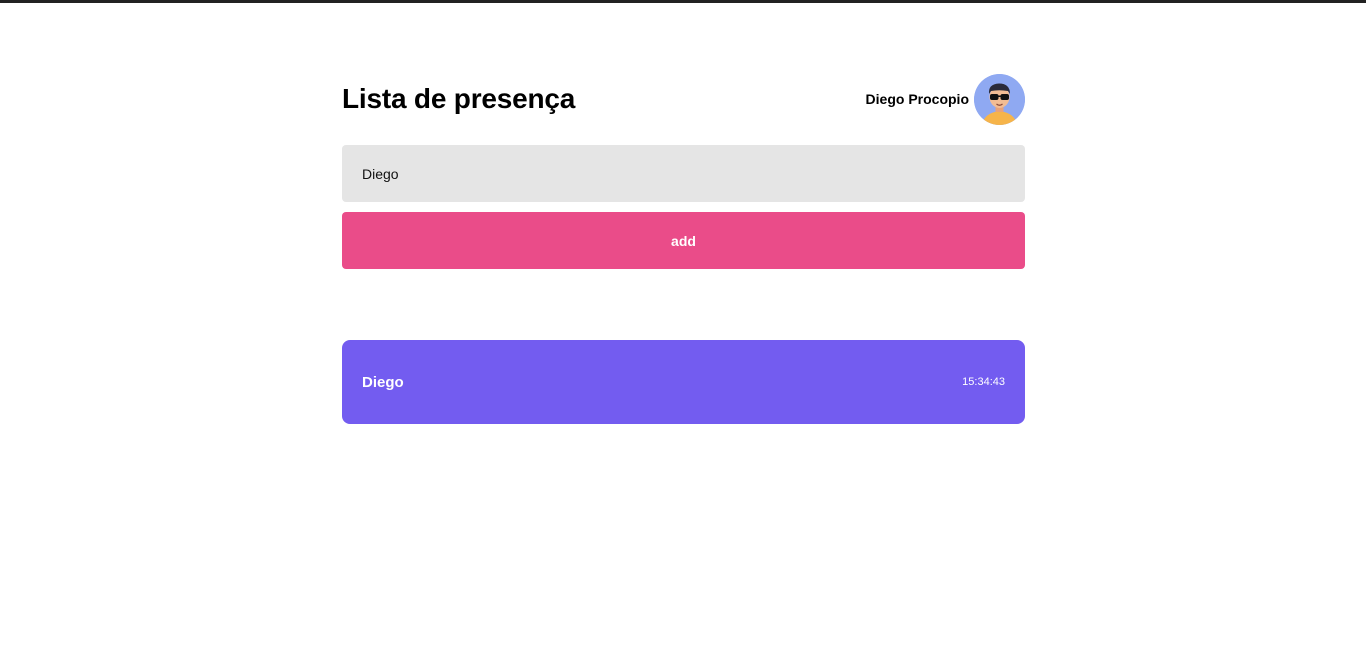  What do you see at coordinates (983, 382) in the screenshot?
I see `attendance-time: 15:34:43` at bounding box center [983, 382].